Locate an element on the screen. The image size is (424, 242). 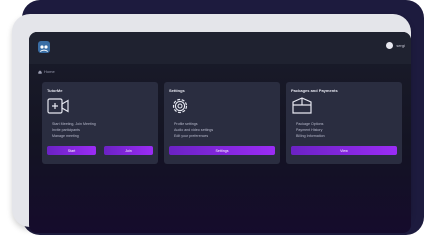
breadcrumb: Home is located at coordinates (46, 71).